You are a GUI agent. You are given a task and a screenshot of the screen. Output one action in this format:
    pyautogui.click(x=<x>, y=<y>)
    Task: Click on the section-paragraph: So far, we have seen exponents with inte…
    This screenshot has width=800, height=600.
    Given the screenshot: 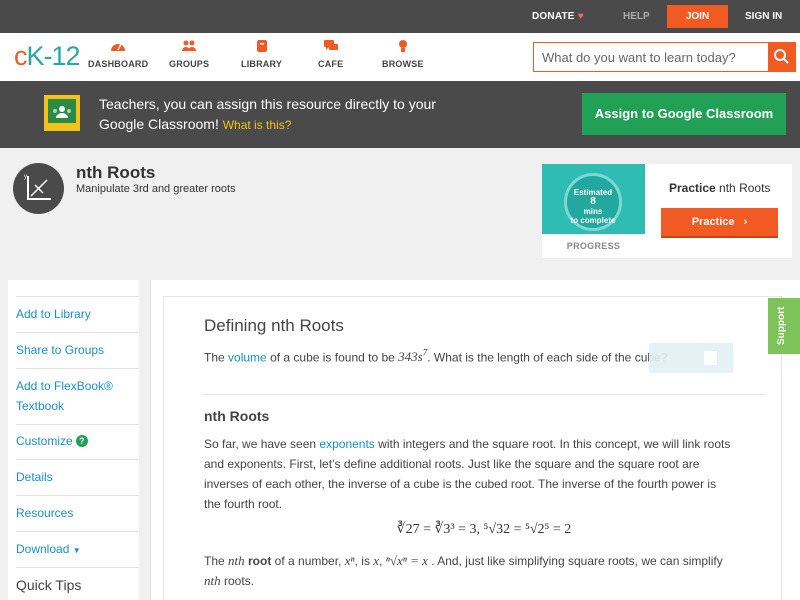 What is the action you would take?
    pyautogui.click(x=469, y=474)
    